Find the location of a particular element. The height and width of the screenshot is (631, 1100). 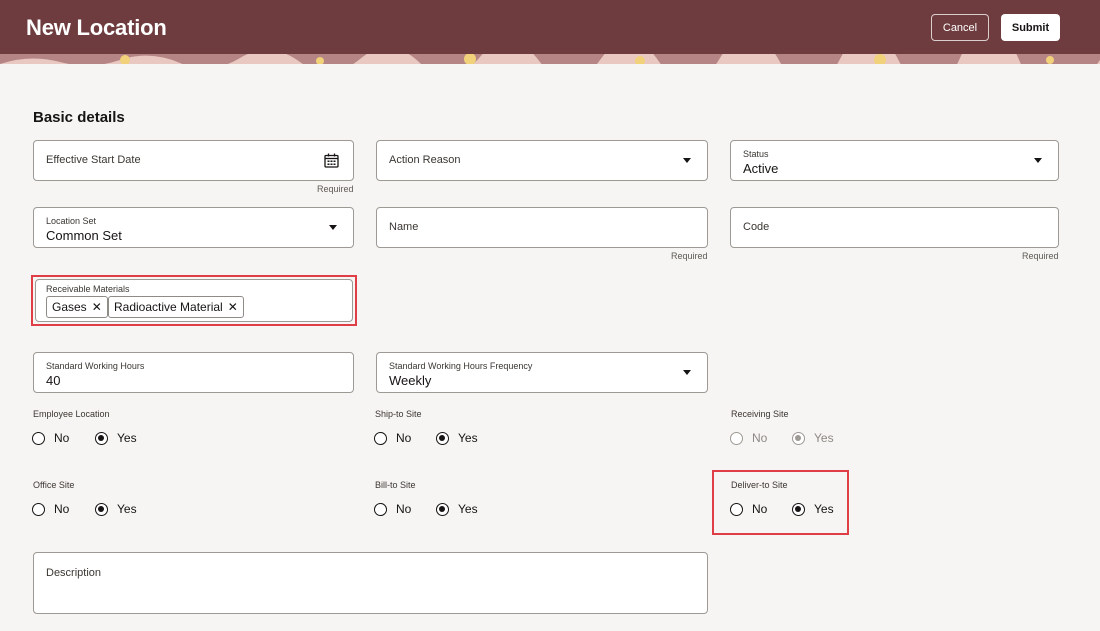

bill-to-site-yes-radio: Yes is located at coordinates (457, 509).